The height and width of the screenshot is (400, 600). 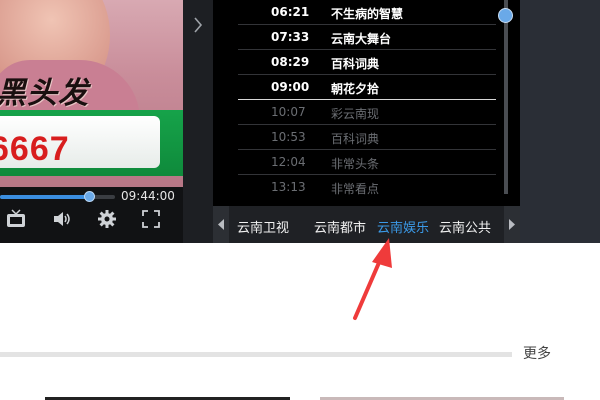 I want to click on schedule-row: 10:07 彩云南现, so click(x=367, y=112).